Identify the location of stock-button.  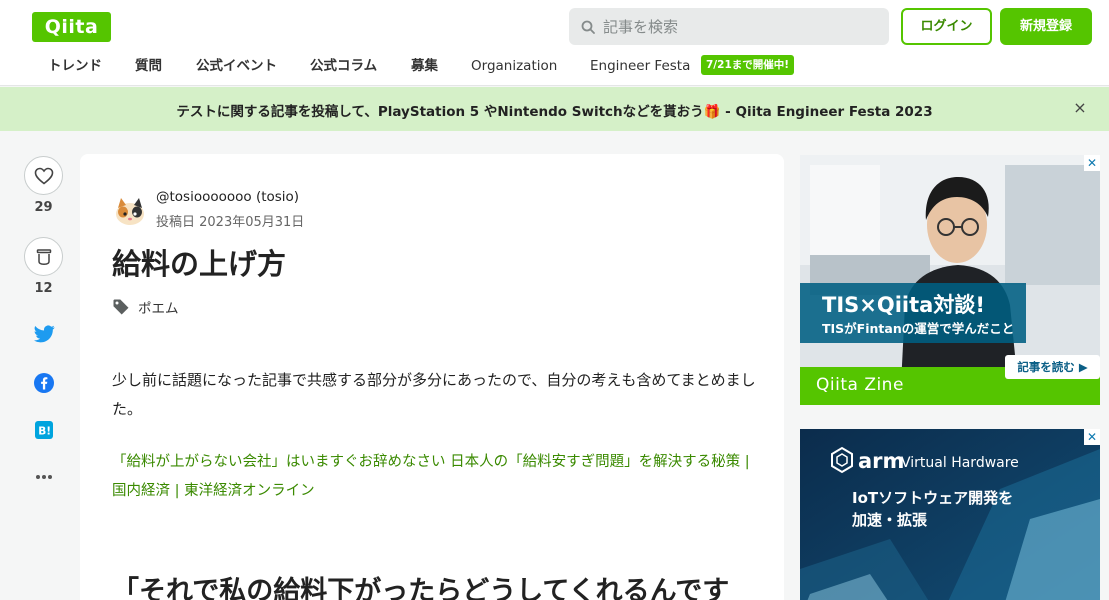
(43, 256).